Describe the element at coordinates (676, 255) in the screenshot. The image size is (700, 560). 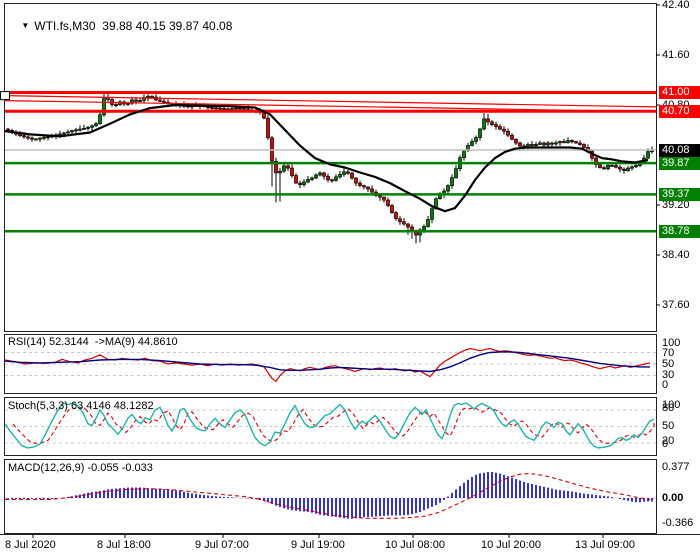
I see `price-tick-label: 38.40` at that location.